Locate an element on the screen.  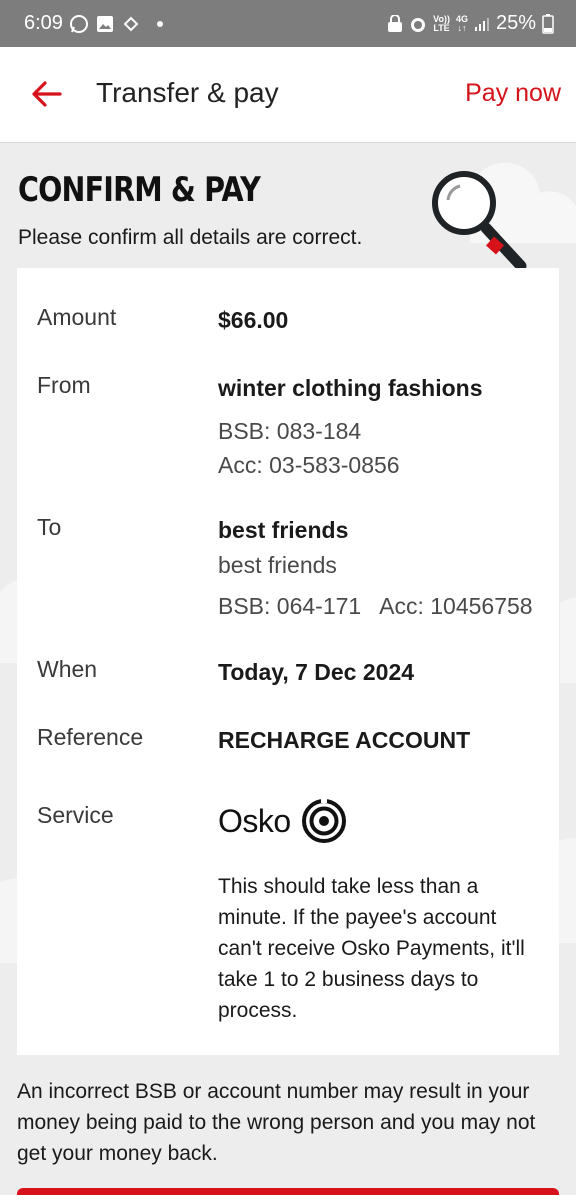
page-subtitle: Please confirm all details are correct. is located at coordinates (190, 237).